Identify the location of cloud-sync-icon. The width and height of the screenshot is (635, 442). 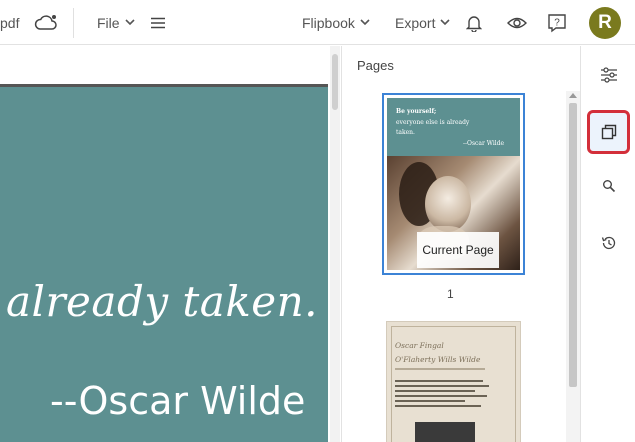
(46, 22).